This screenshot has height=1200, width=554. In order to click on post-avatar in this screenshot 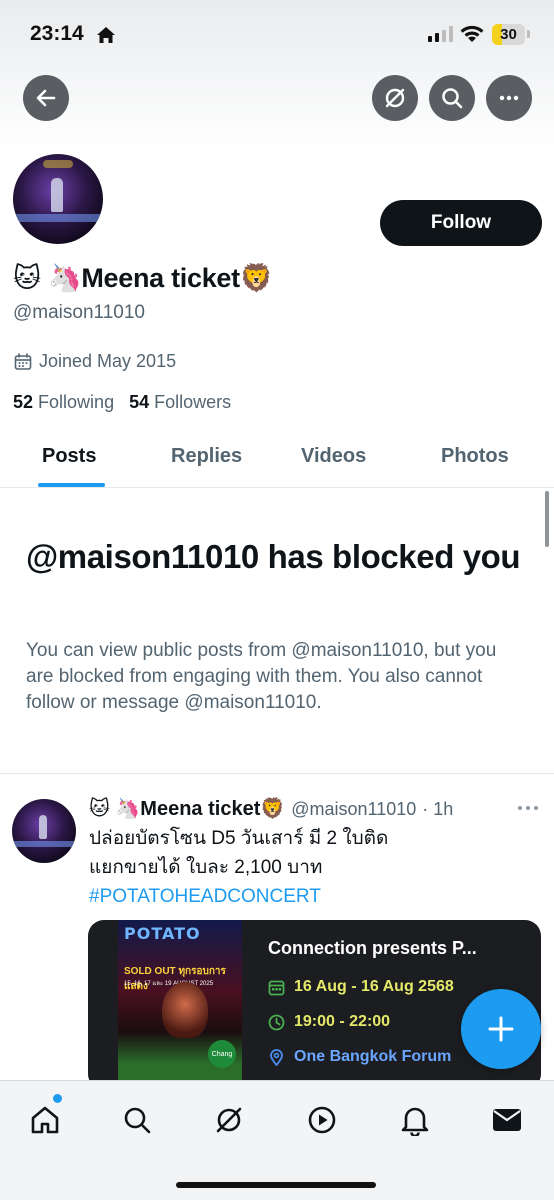, I will do `click(44, 831)`.